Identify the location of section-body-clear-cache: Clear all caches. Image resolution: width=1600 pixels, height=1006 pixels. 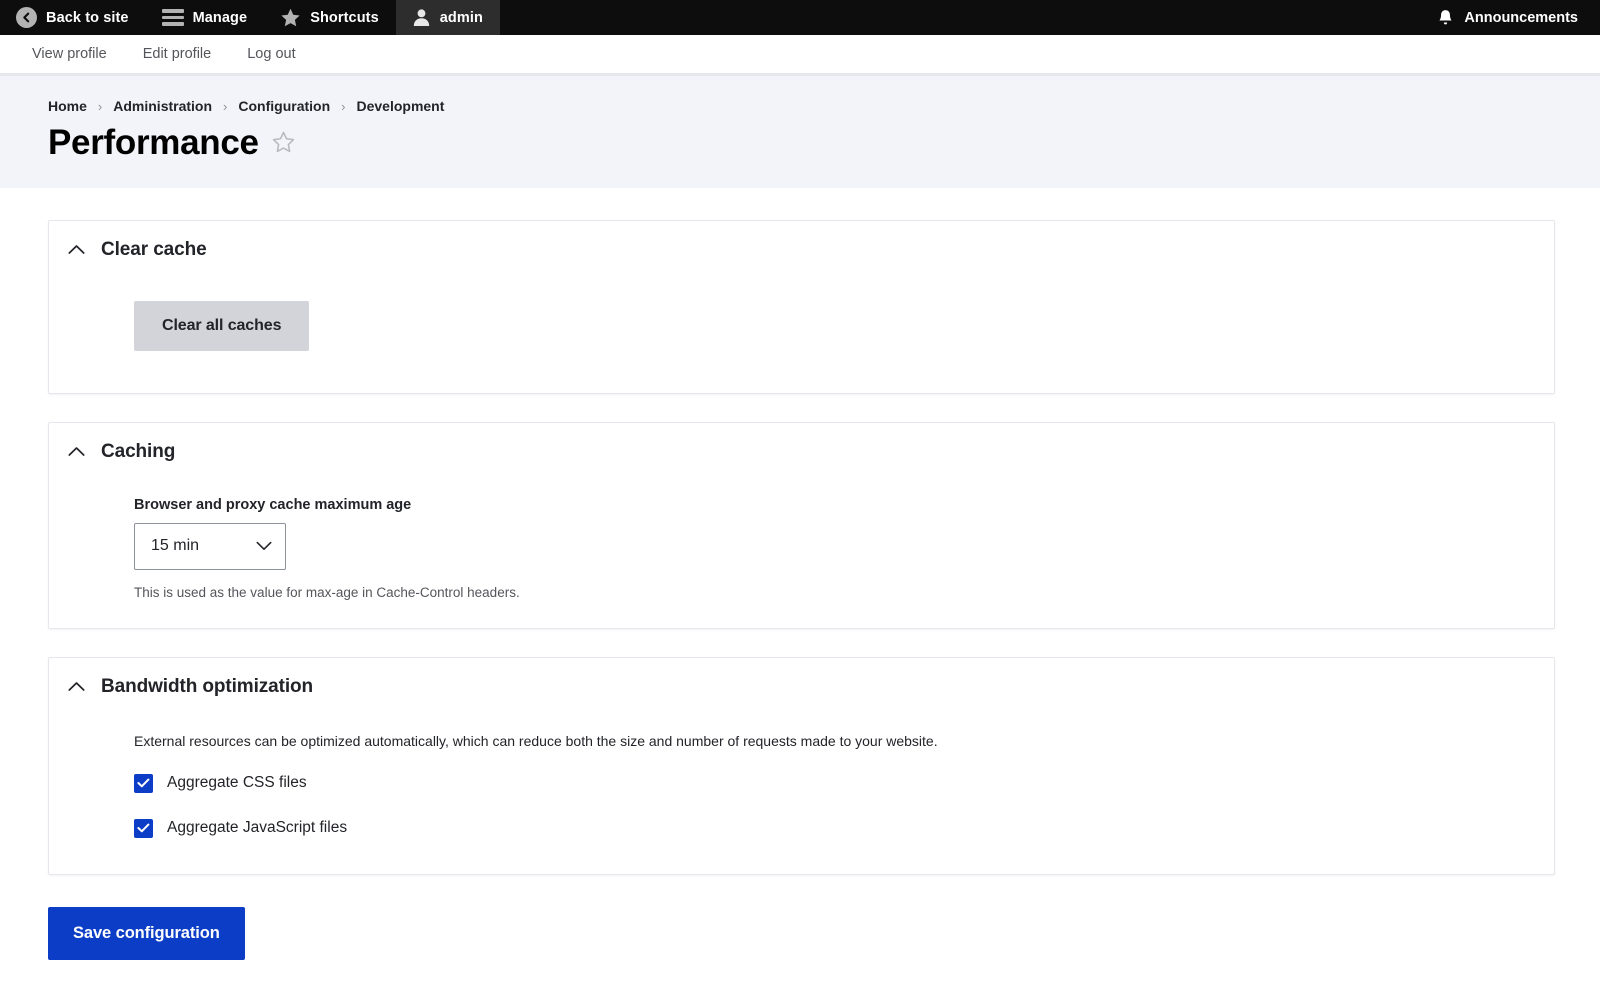
(801, 327).